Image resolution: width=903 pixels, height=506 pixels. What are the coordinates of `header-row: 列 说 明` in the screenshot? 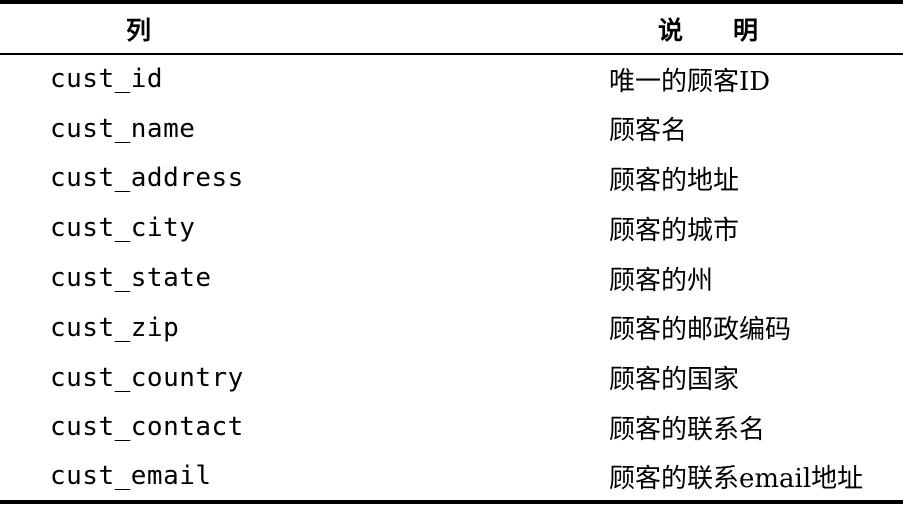 It's located at (451, 28).